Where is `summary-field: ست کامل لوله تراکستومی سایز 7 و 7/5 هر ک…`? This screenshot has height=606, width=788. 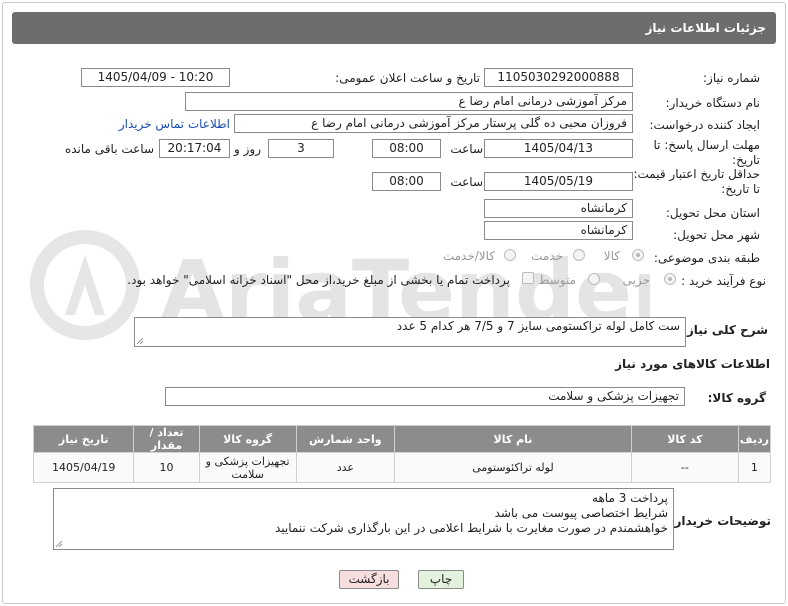 summary-field: ست کامل لوله تراکستومی سایز 7 و 7/5 هر ک… is located at coordinates (410, 332).